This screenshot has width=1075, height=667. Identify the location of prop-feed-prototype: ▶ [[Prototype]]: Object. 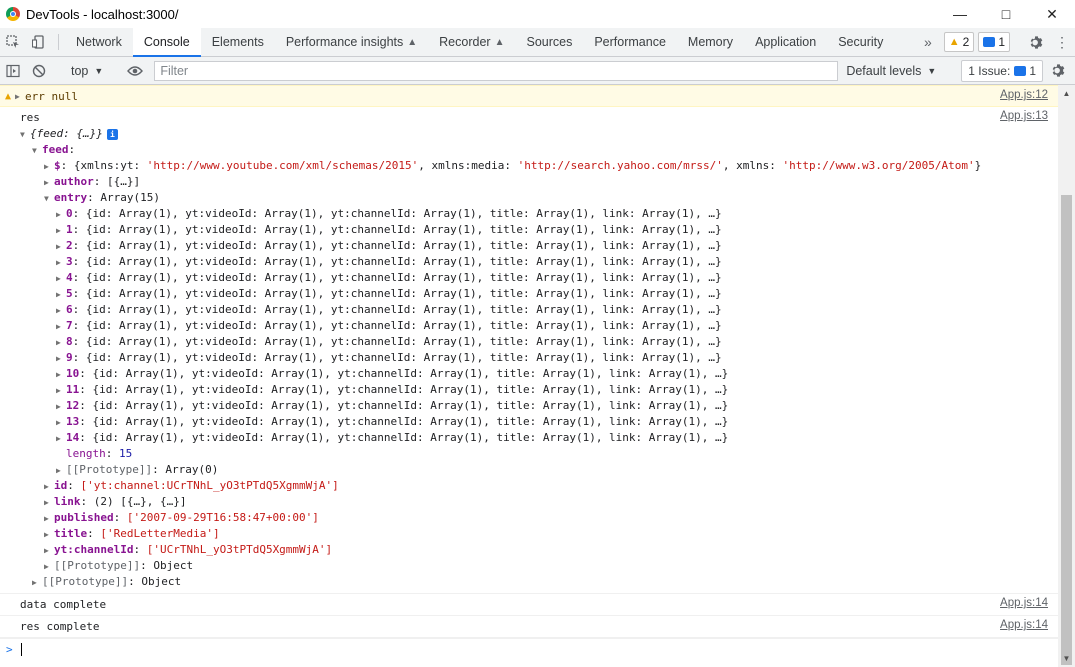
(551, 566).